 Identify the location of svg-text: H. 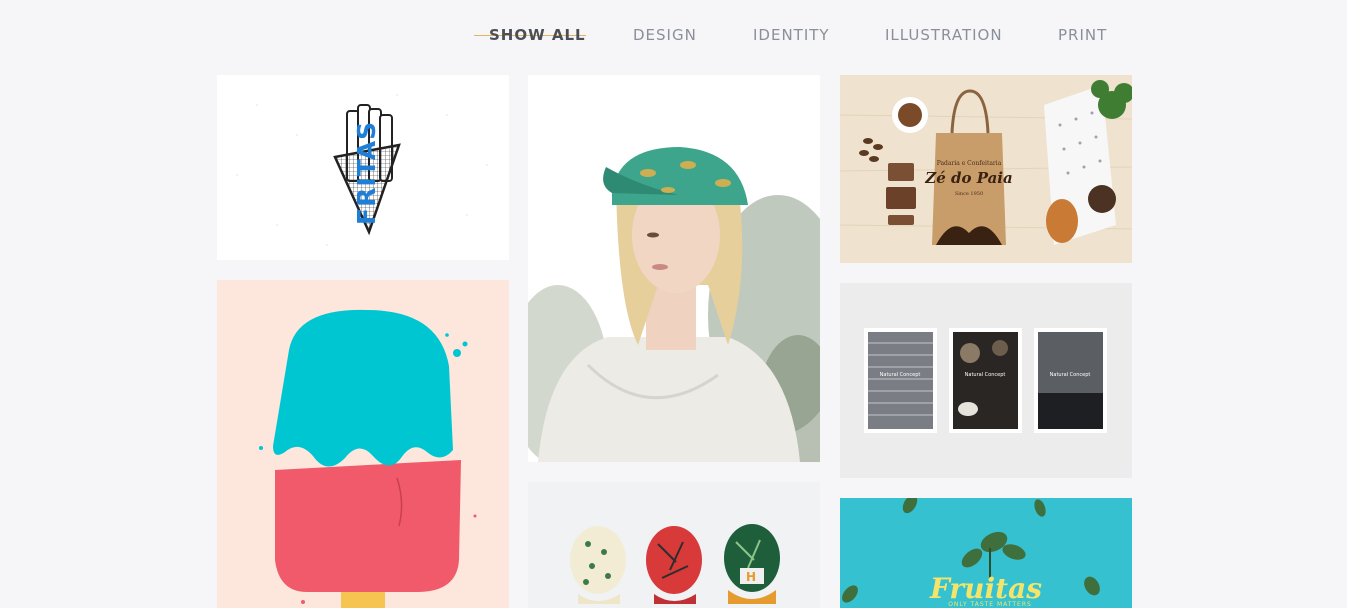
(751, 577).